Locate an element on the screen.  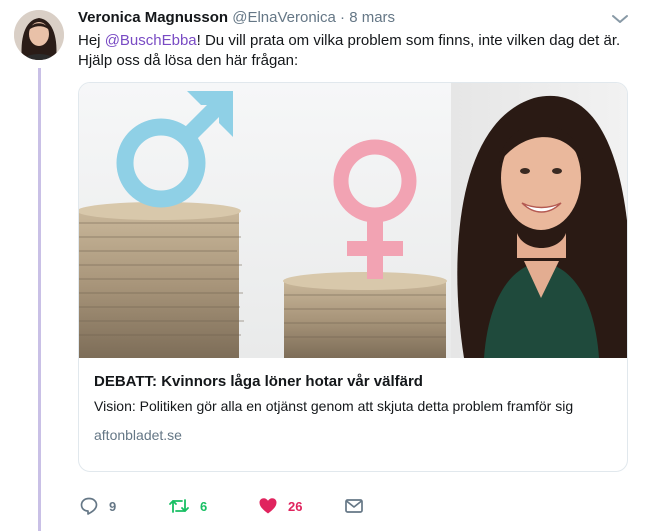
coin-stack-right is located at coordinates (365, 315).